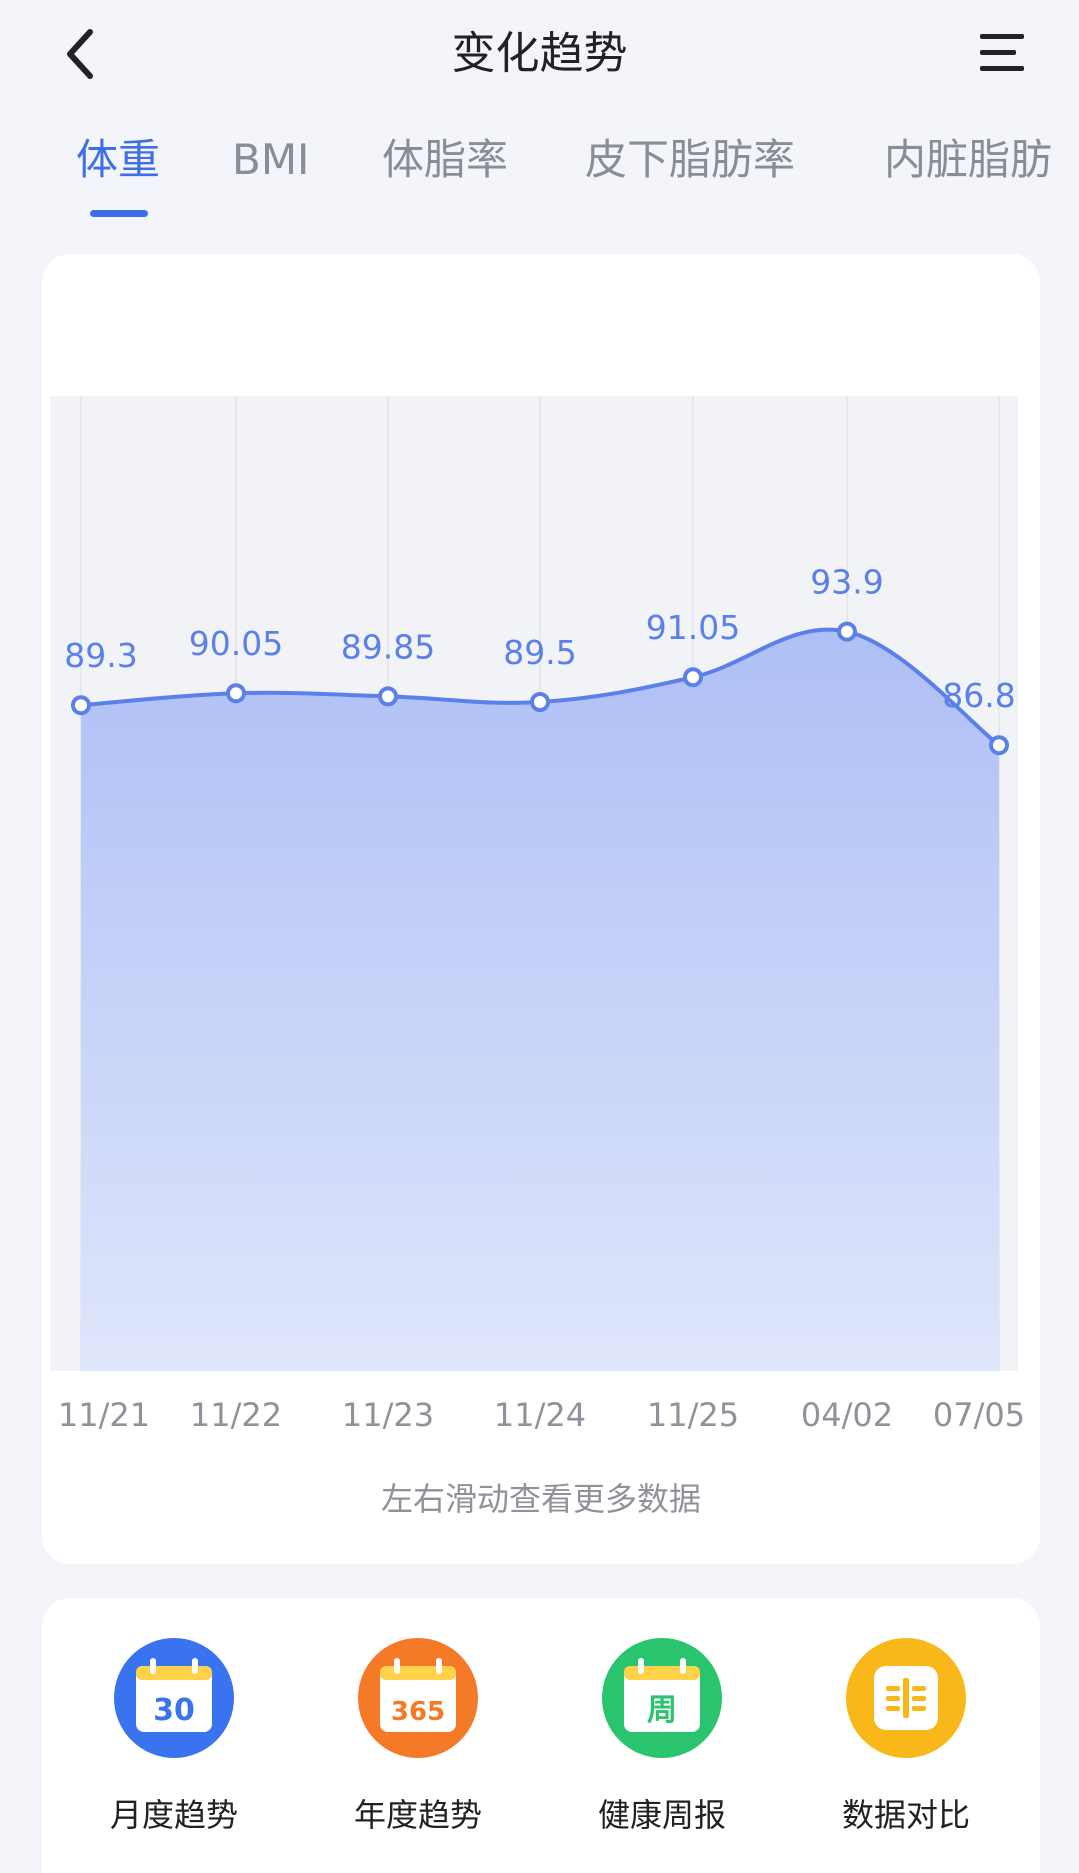 This screenshot has height=1873, width=1079. I want to click on data-compare-button: 数据对比, so click(906, 1743).